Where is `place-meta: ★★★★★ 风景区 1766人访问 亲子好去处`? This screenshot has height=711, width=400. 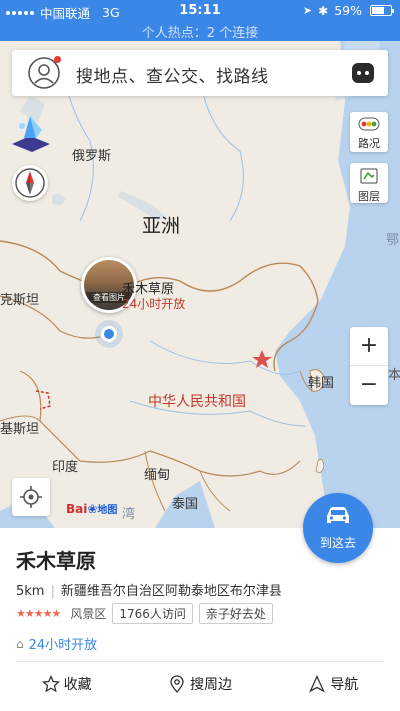
place-meta: ★★★★★ 风景区 1766人访问 亲子好去处 is located at coordinates (144, 613).